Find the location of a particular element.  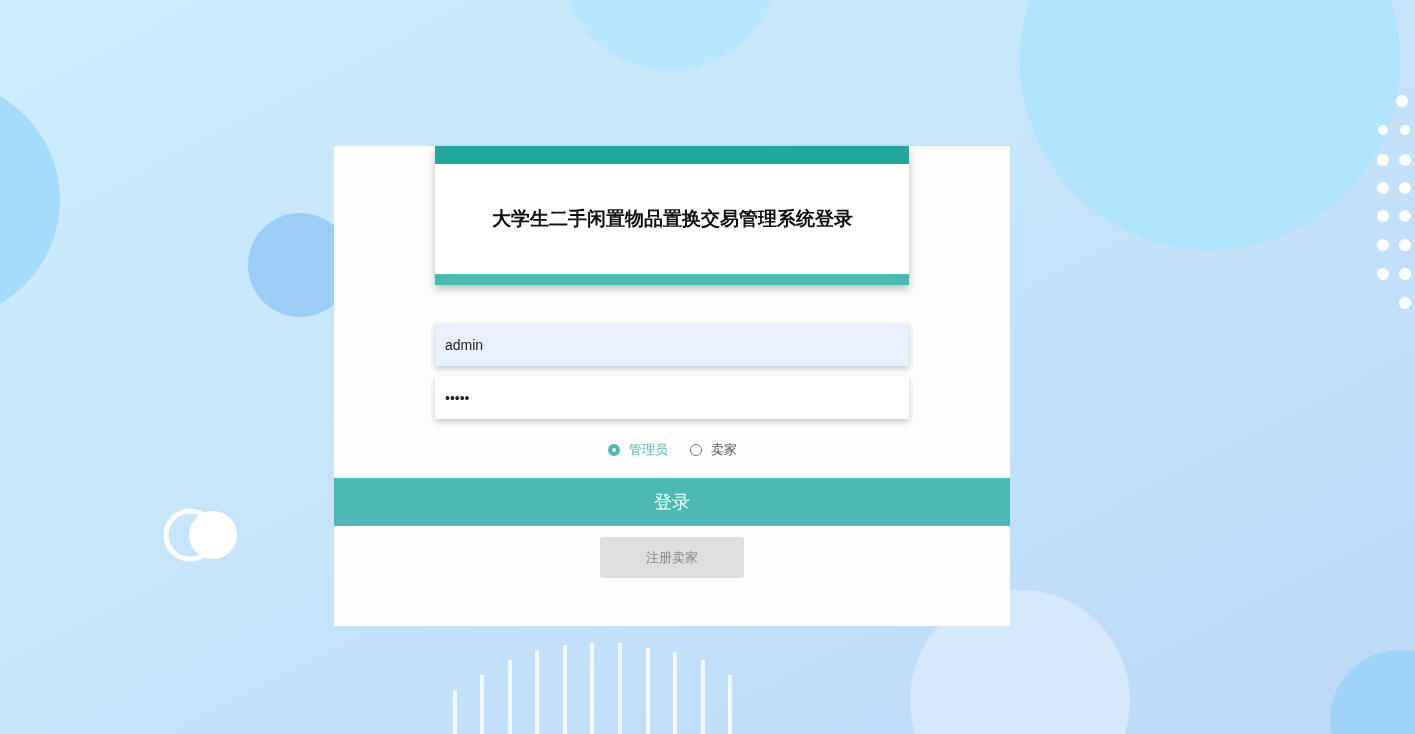

username-field: admin is located at coordinates (672, 344).